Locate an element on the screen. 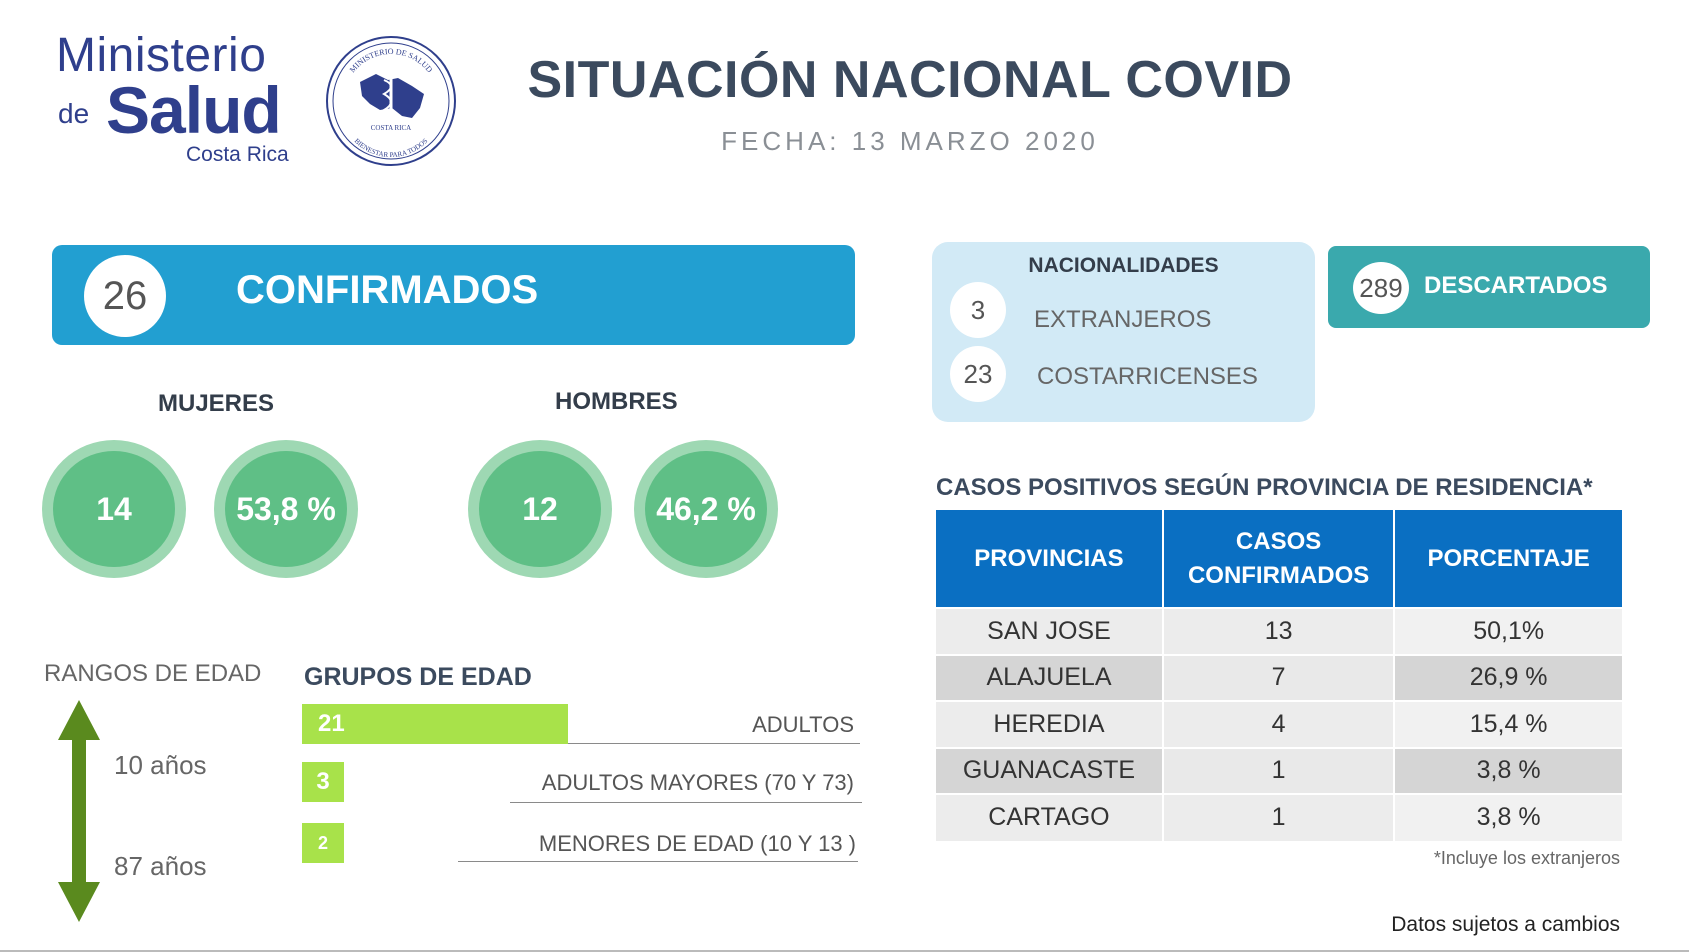 This screenshot has height=952, width=1689. col-header-casos: CASOS CONFIRMADOS is located at coordinates (1279, 559).